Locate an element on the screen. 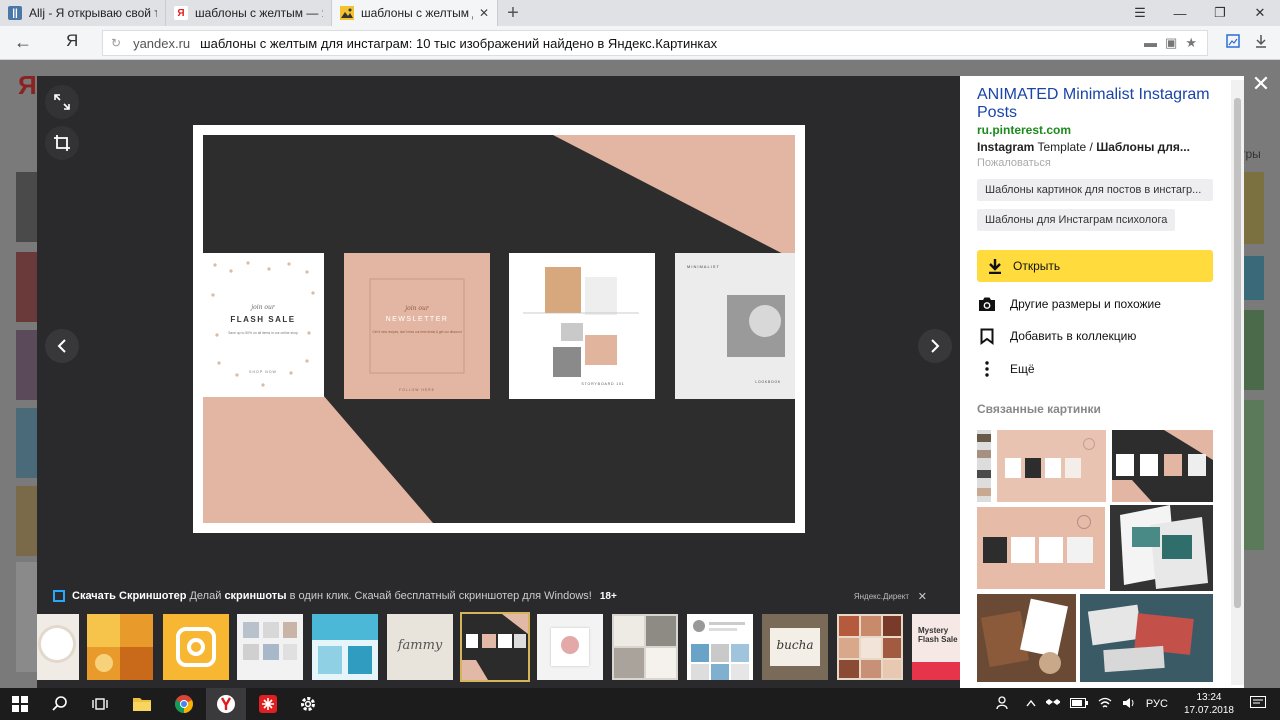  clock: 13:24 17.07.2018 is located at coordinates (1209, 704).